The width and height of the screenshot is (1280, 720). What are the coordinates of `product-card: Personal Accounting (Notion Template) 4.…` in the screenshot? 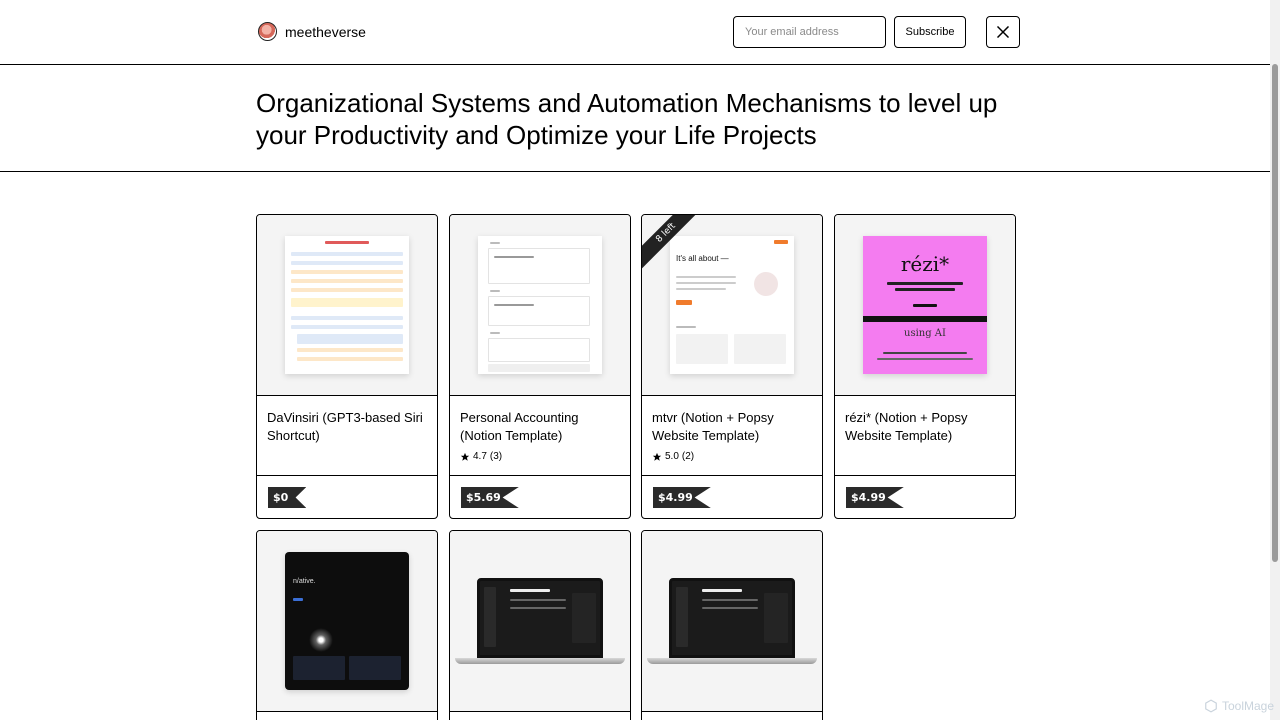 It's located at (540, 366).